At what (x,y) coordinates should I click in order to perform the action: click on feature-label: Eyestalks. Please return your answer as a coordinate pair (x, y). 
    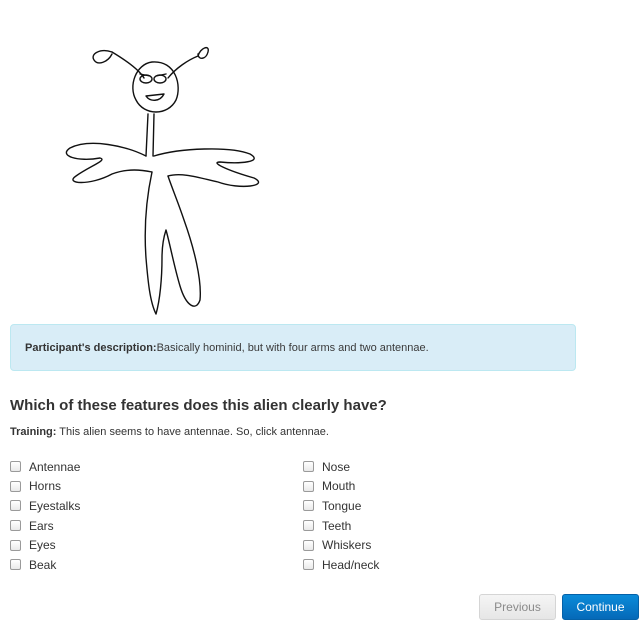
    Looking at the image, I should click on (55, 505).